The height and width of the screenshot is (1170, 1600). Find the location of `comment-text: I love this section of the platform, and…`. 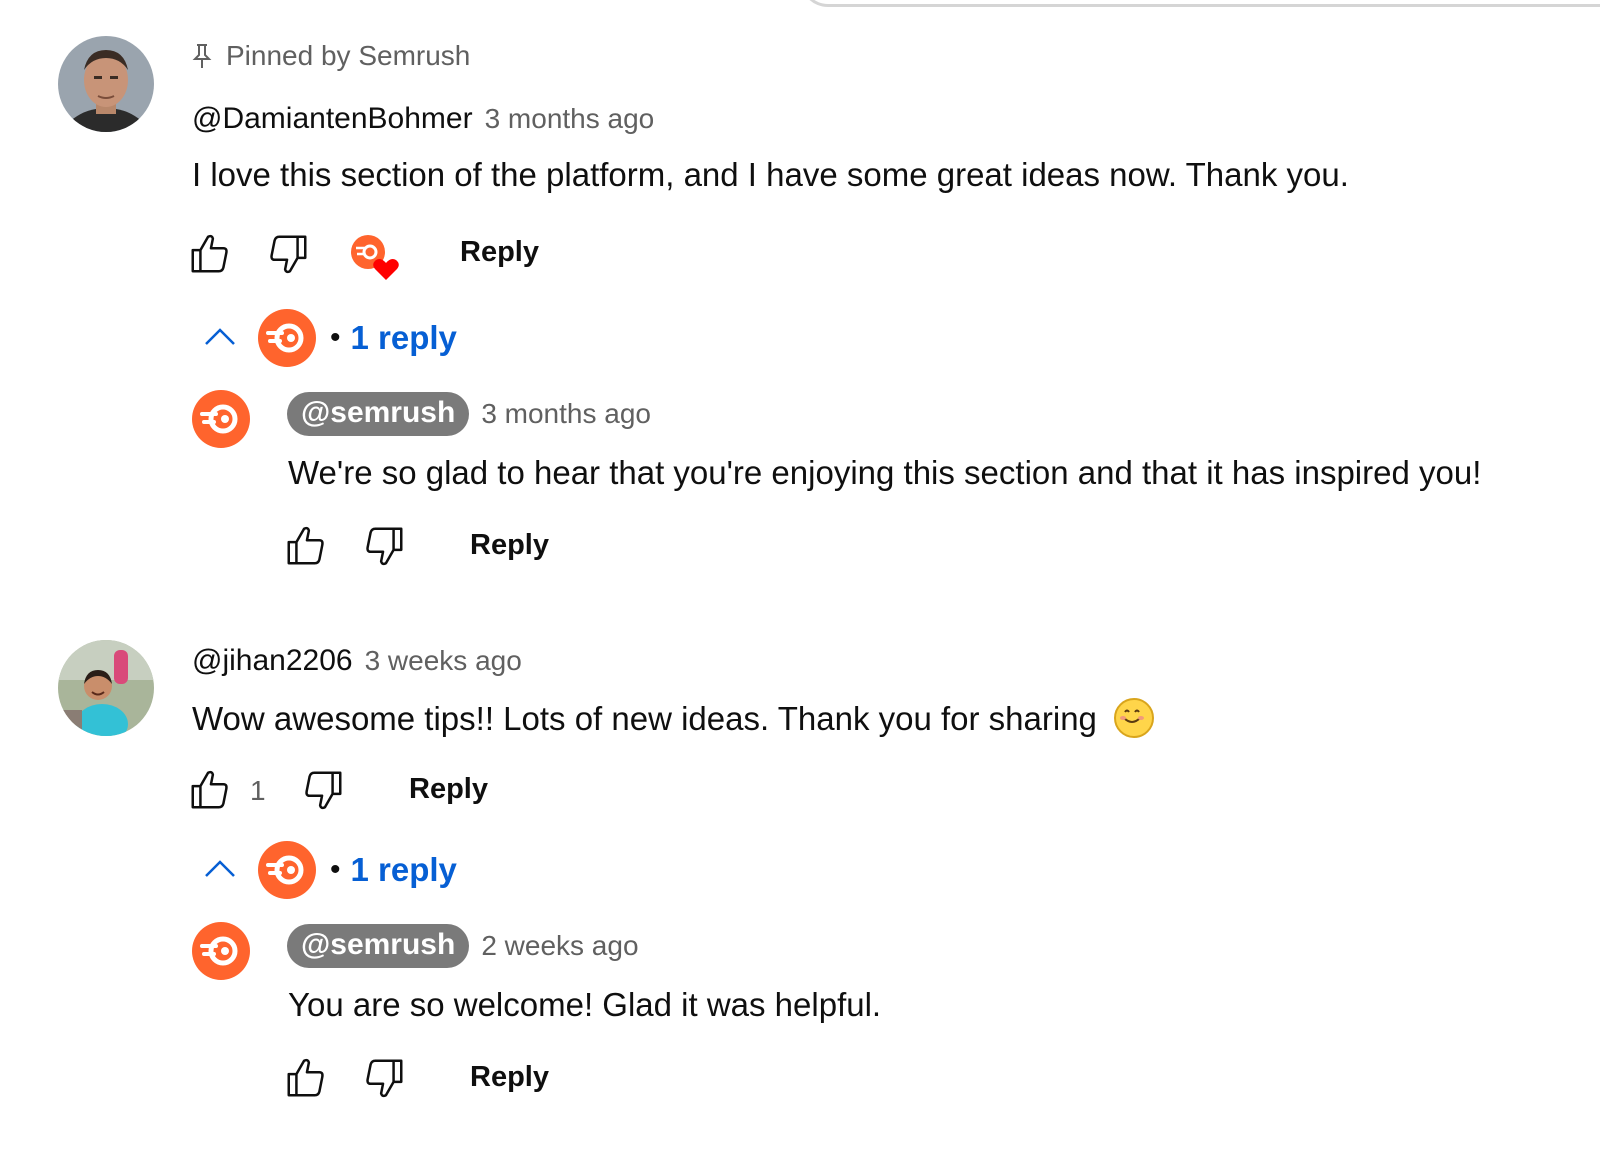

comment-text: I love this section of the platform, and… is located at coordinates (770, 174).